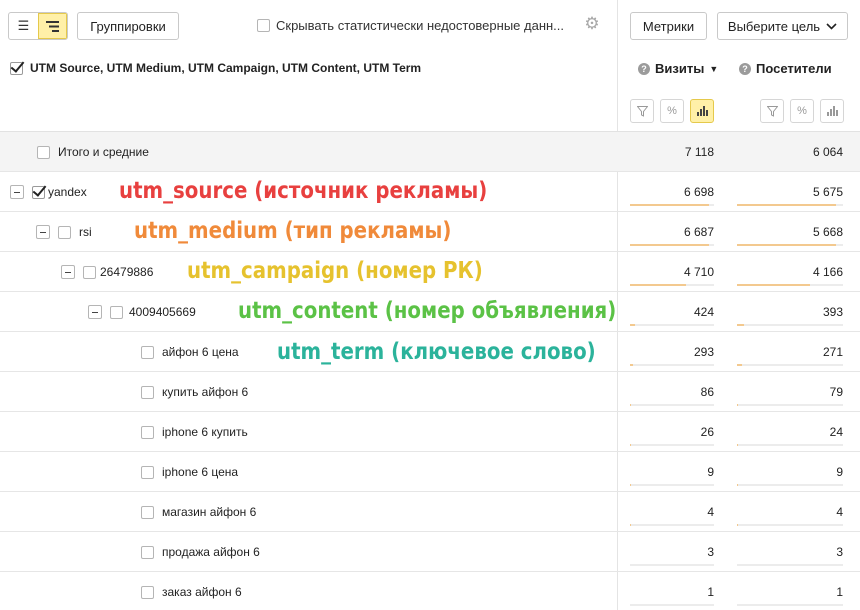  I want to click on visitors-value: 393, so click(832, 312).